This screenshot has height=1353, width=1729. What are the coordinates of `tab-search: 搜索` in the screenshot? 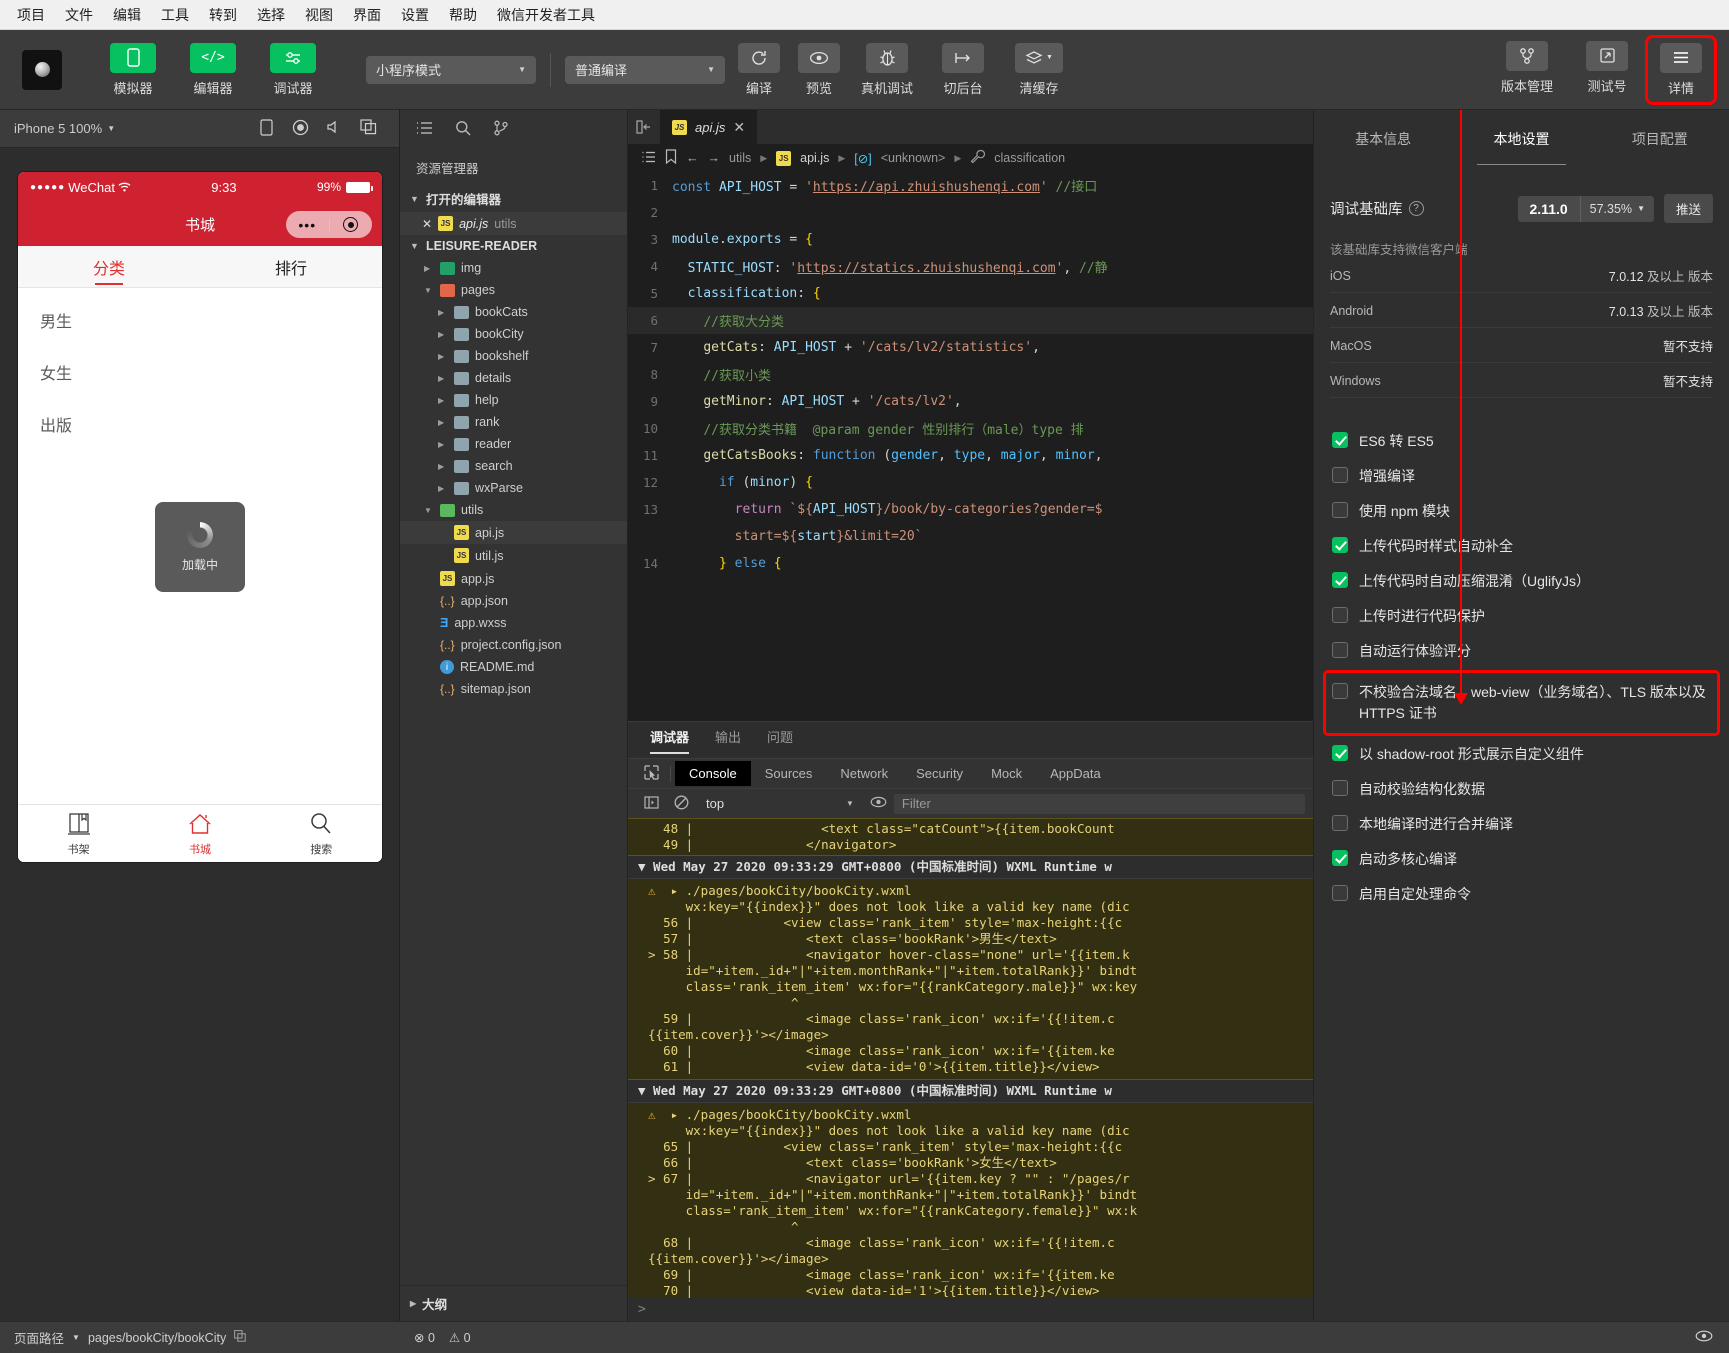 It's located at (321, 833).